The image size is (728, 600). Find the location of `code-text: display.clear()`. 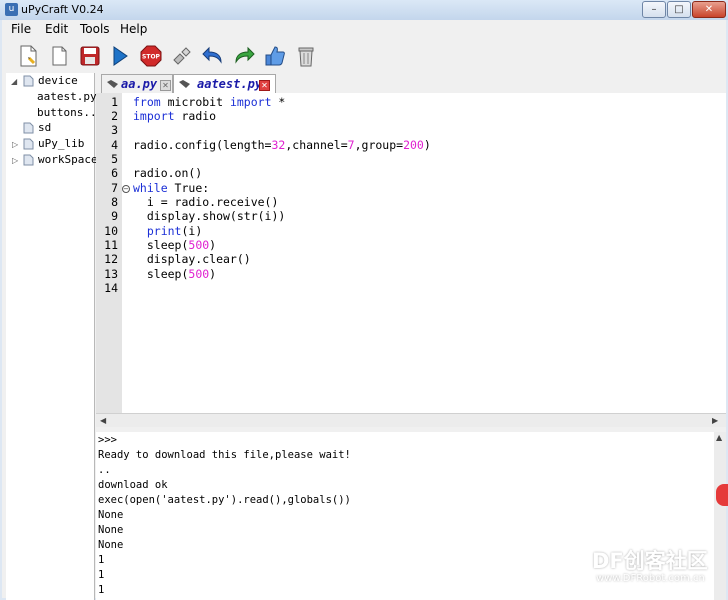

code-text: display.clear() is located at coordinates (192, 259).